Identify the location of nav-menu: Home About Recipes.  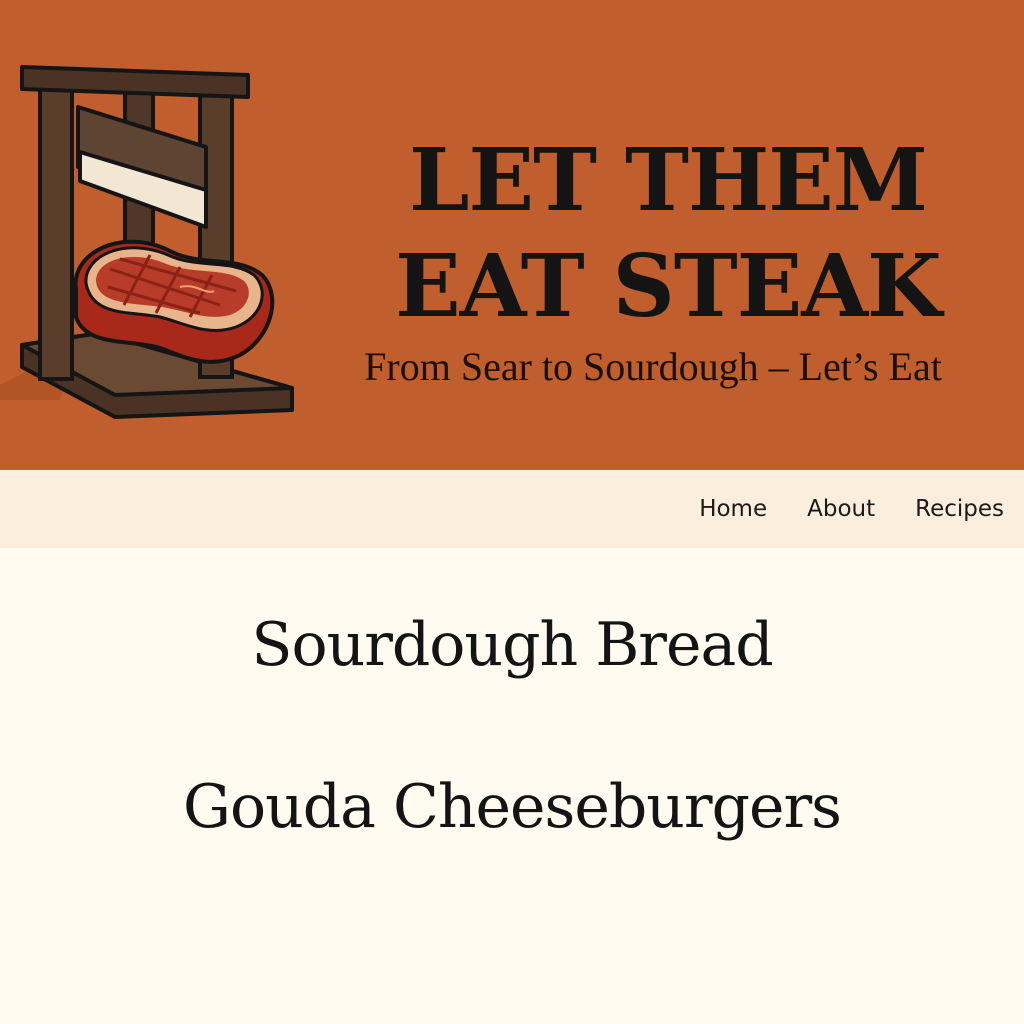
(851, 509).